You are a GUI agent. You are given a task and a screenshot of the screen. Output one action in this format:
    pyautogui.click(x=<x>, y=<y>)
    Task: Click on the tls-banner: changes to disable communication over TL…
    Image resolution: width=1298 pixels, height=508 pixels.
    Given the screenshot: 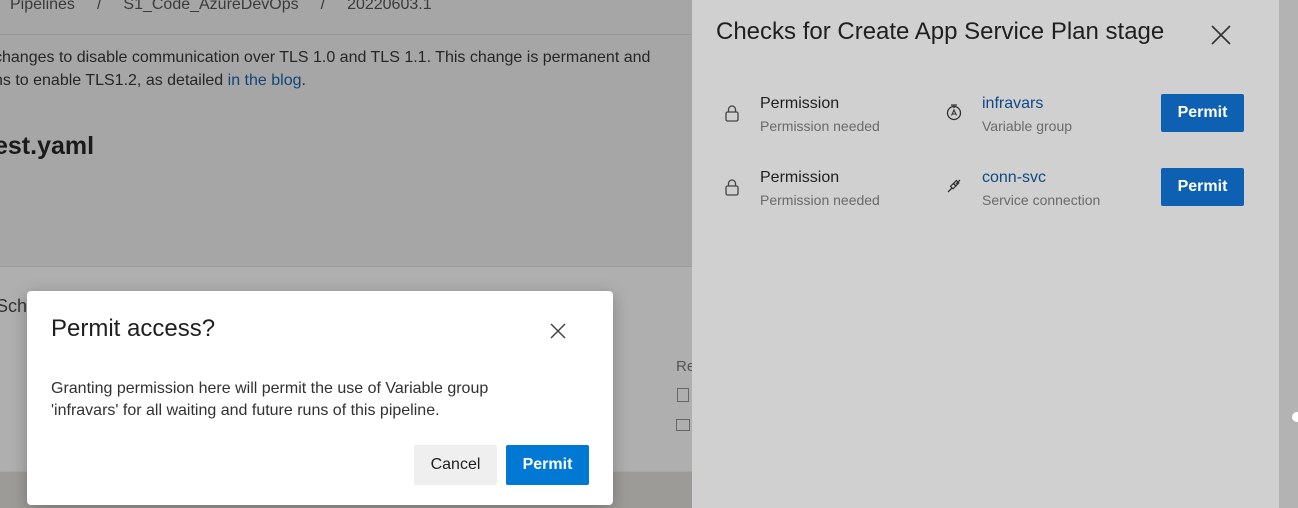 What is the action you would take?
    pyautogui.click(x=325, y=69)
    